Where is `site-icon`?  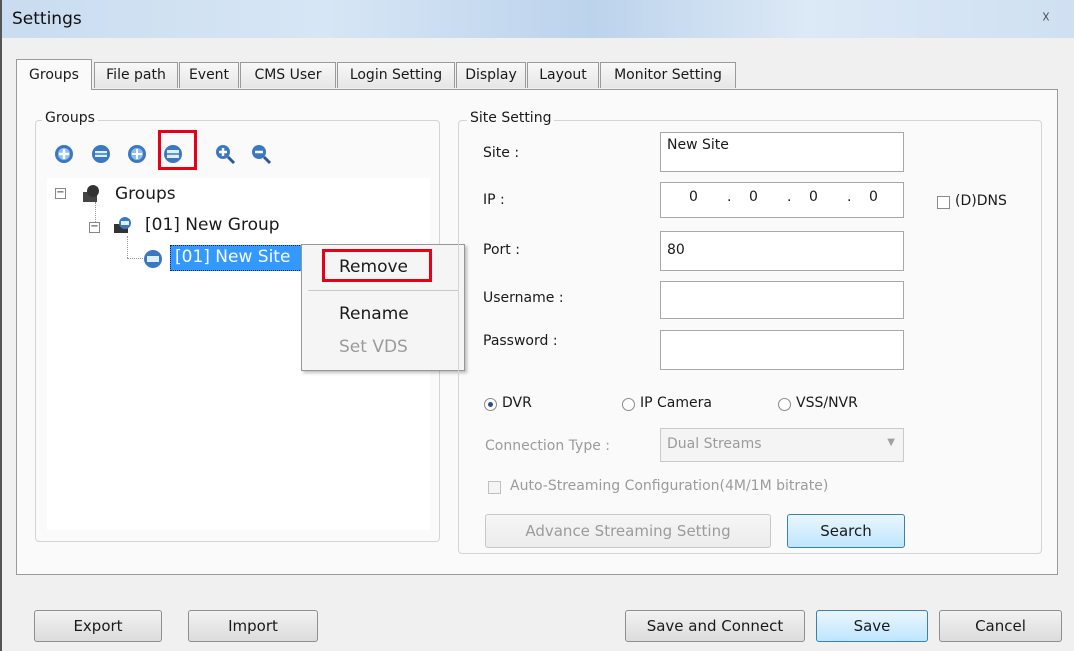 site-icon is located at coordinates (153, 259).